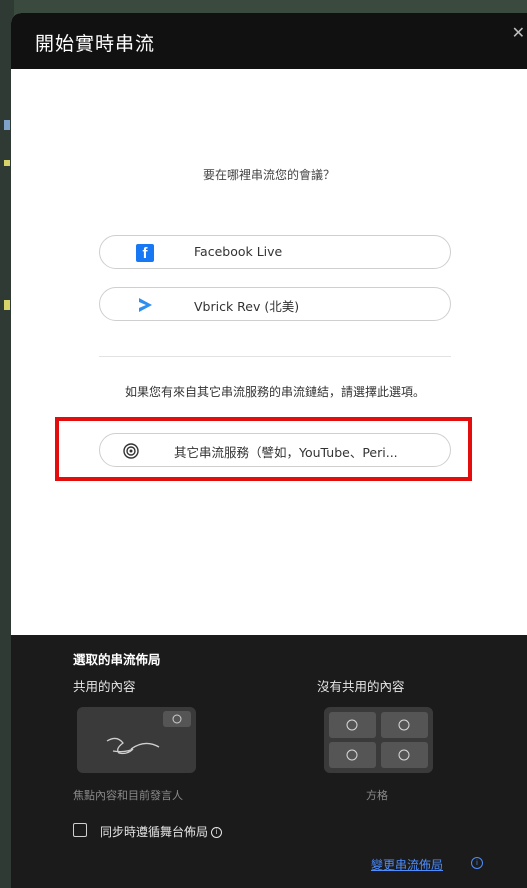 The image size is (527, 888). What do you see at coordinates (145, 305) in the screenshot?
I see `vbrick-play-icon` at bounding box center [145, 305].